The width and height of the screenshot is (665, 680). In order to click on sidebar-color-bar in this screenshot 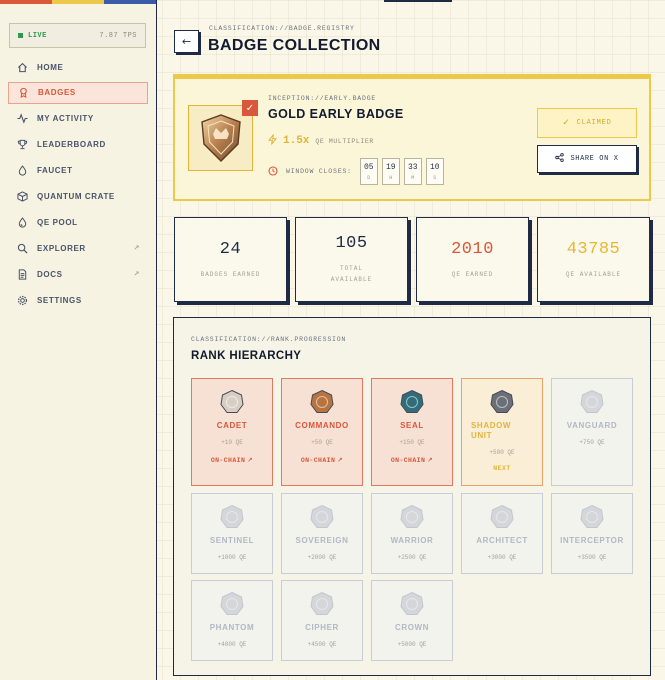, I will do `click(78, 2)`.